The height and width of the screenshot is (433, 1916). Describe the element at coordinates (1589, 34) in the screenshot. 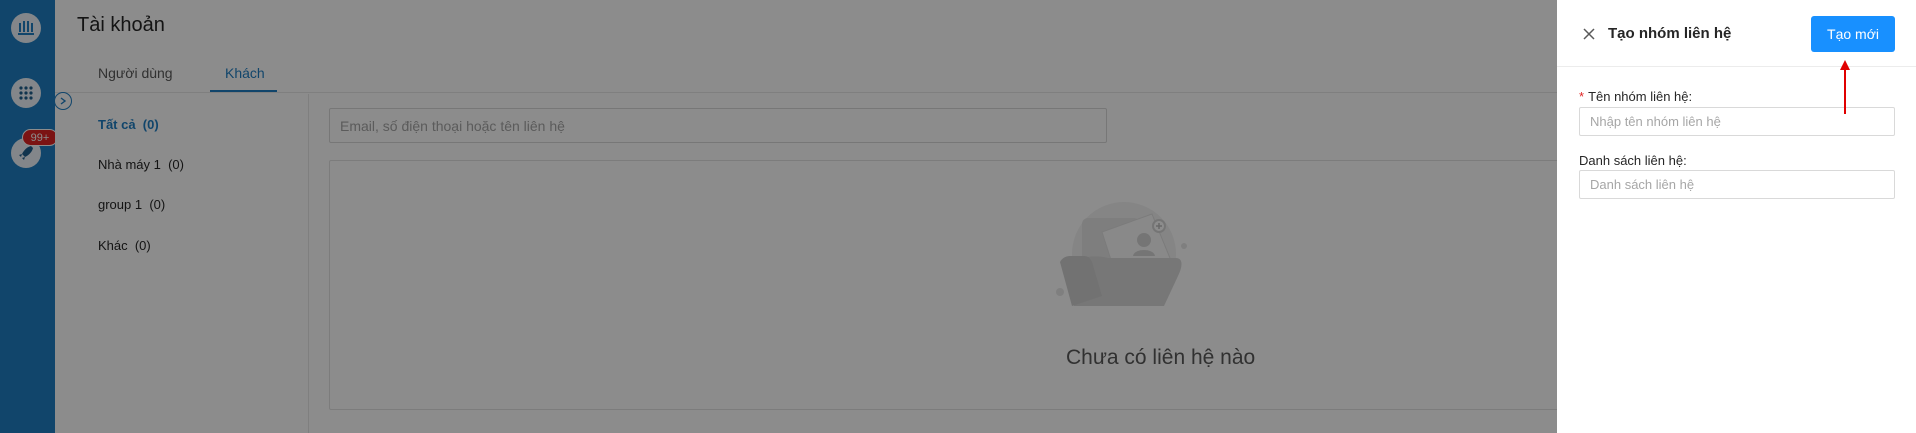

I see `close-icon` at that location.